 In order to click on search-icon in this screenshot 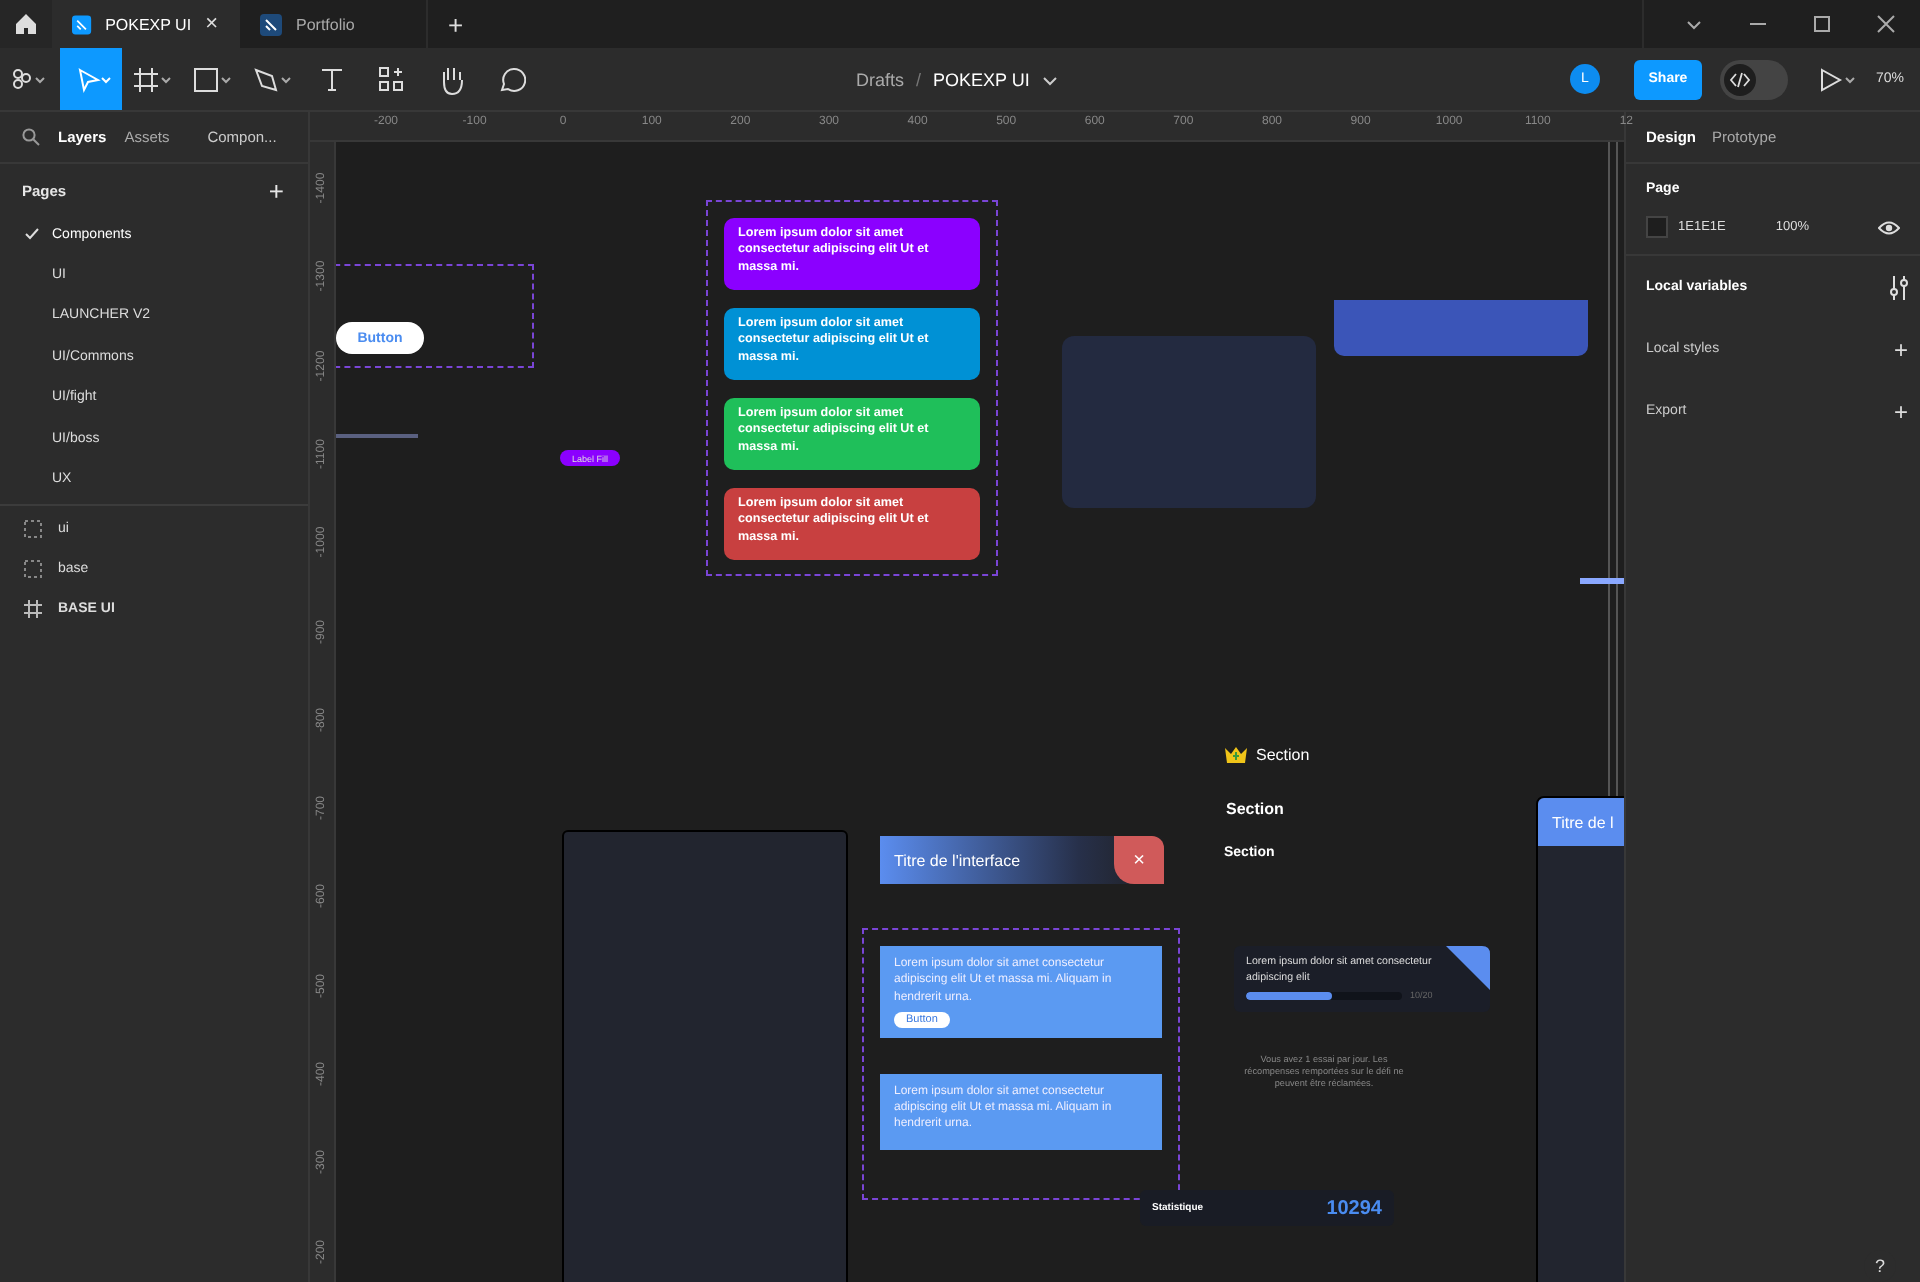, I will do `click(31, 137)`.